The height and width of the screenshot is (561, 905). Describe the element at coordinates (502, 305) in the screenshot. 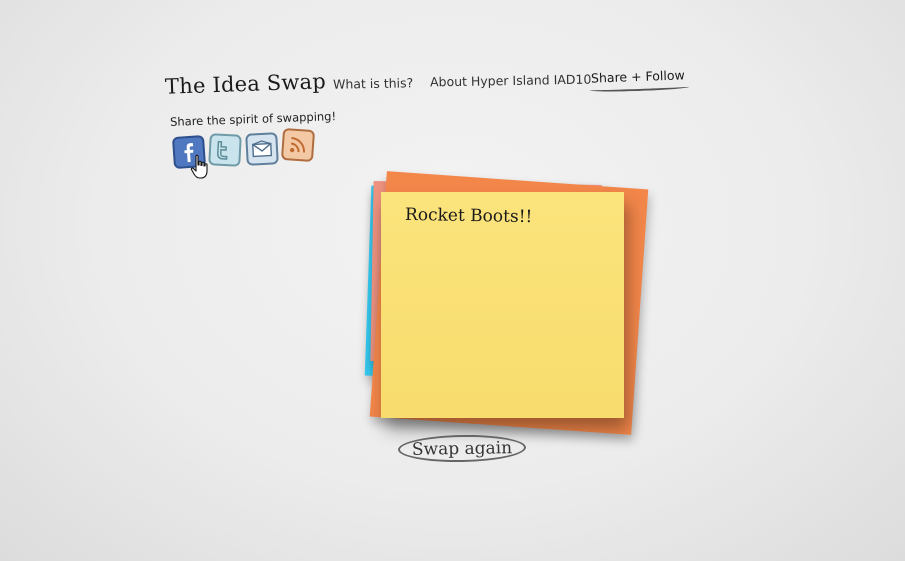

I see `sticky-note-current-idea: Rocket Boots!!` at that location.